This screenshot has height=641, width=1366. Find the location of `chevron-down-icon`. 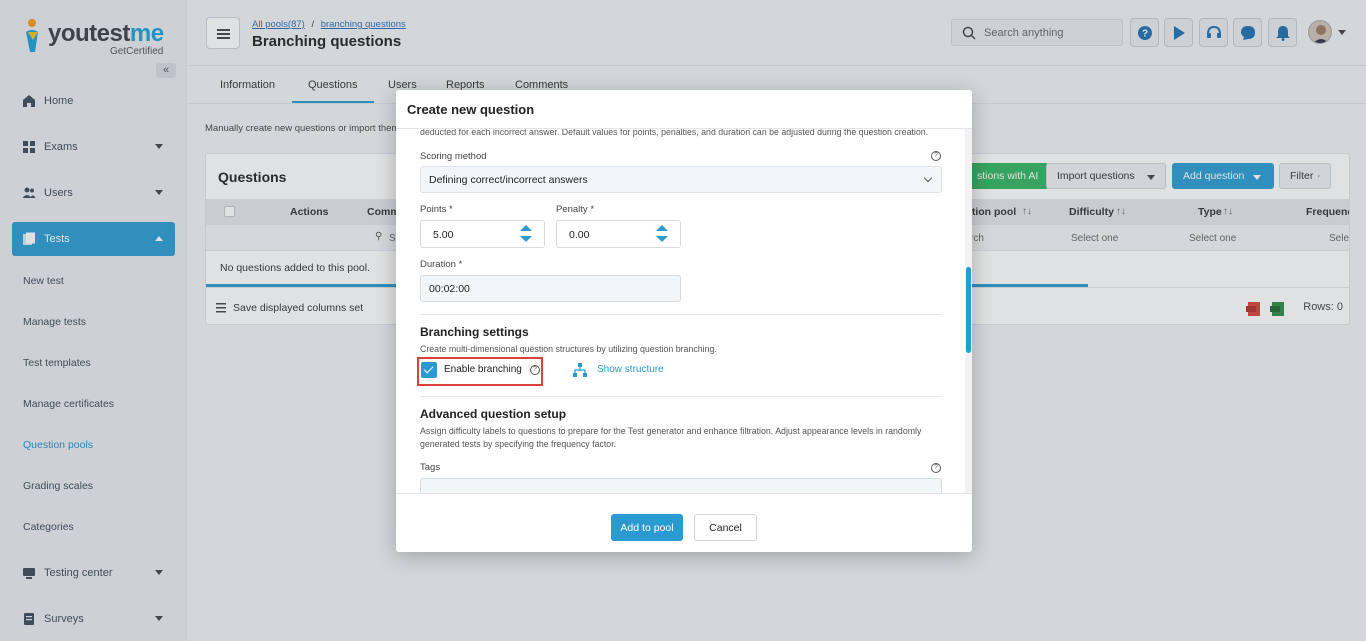

chevron-down-icon is located at coordinates (928, 178).